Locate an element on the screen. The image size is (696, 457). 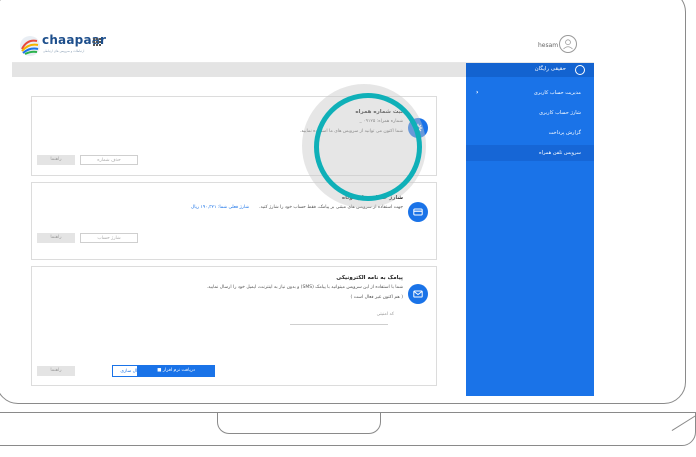
account-user-icon is located at coordinates (580, 70).